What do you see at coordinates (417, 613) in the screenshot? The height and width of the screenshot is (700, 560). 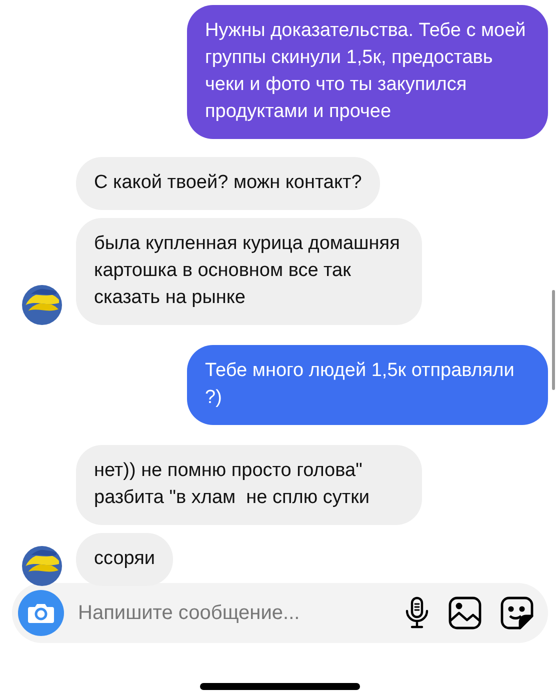 I see `microphone-icon` at bounding box center [417, 613].